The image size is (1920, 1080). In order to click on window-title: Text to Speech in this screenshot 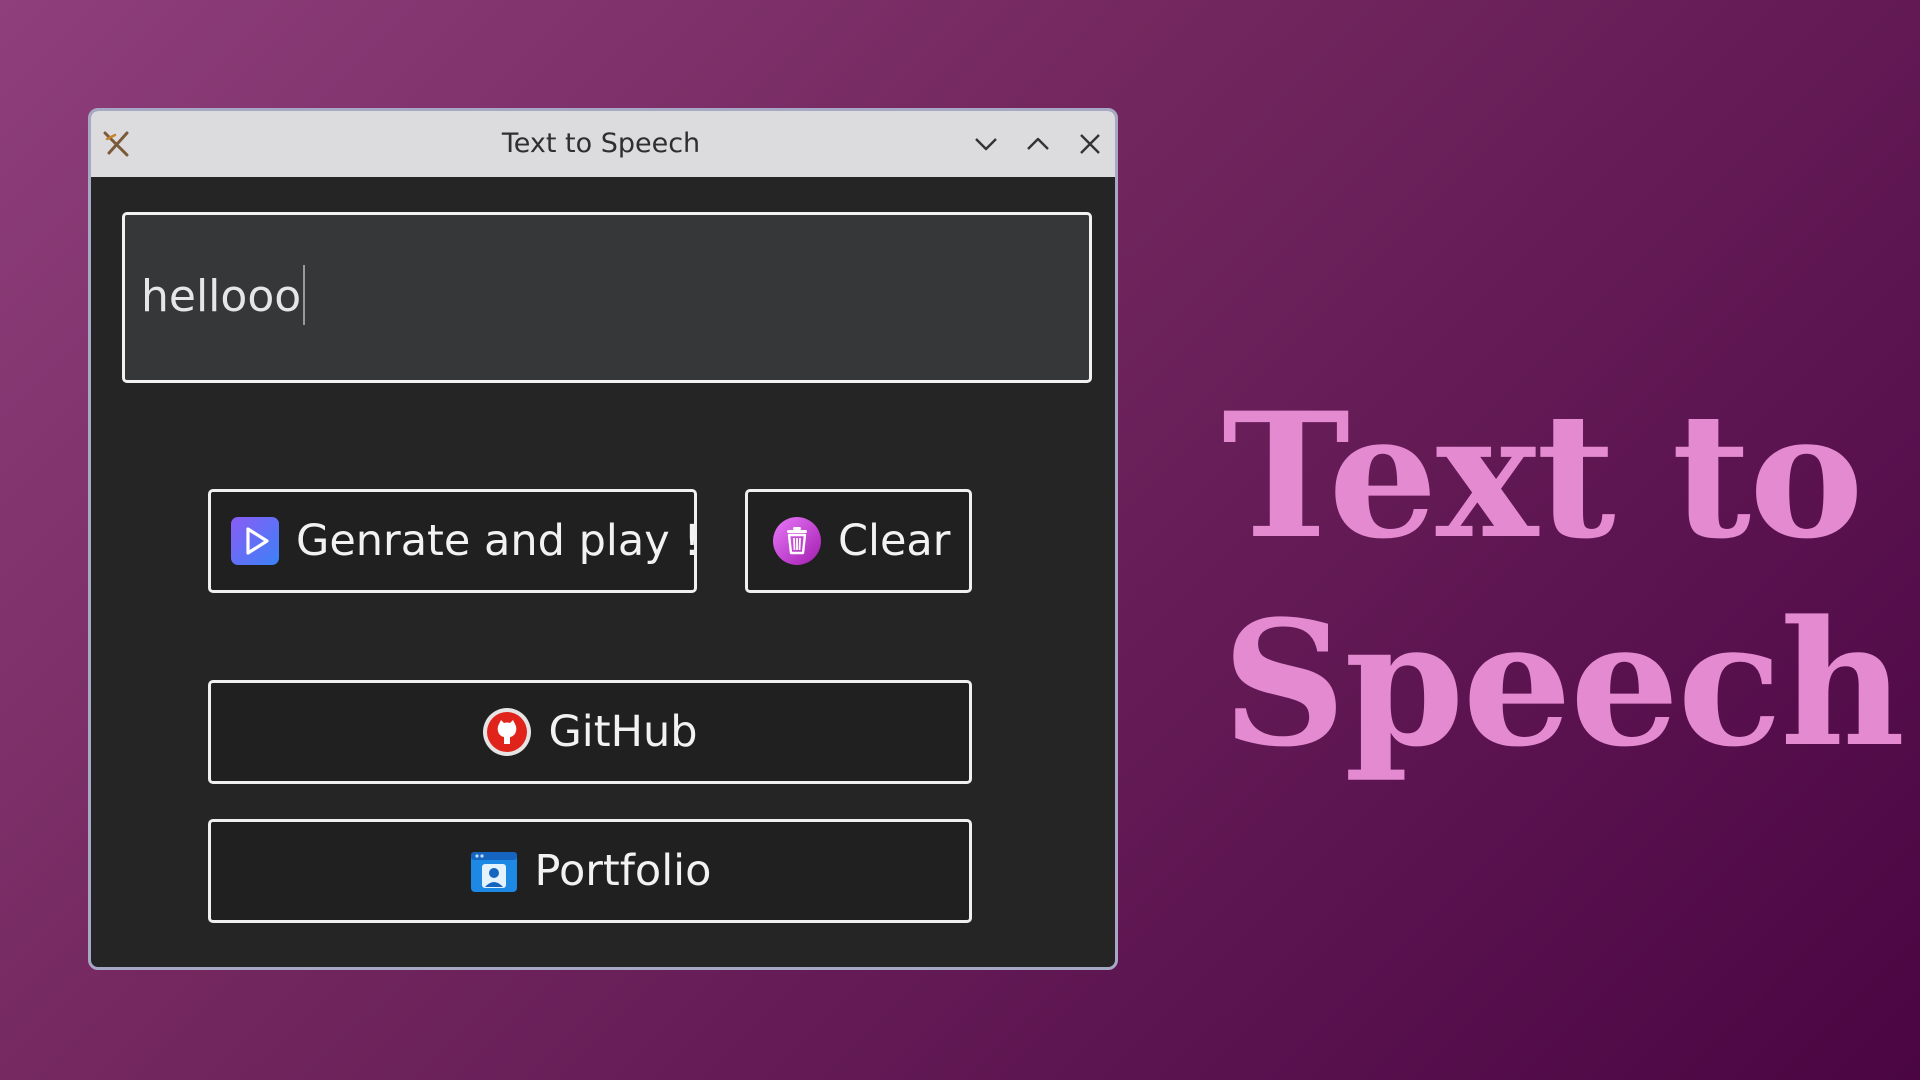, I will do `click(601, 143)`.